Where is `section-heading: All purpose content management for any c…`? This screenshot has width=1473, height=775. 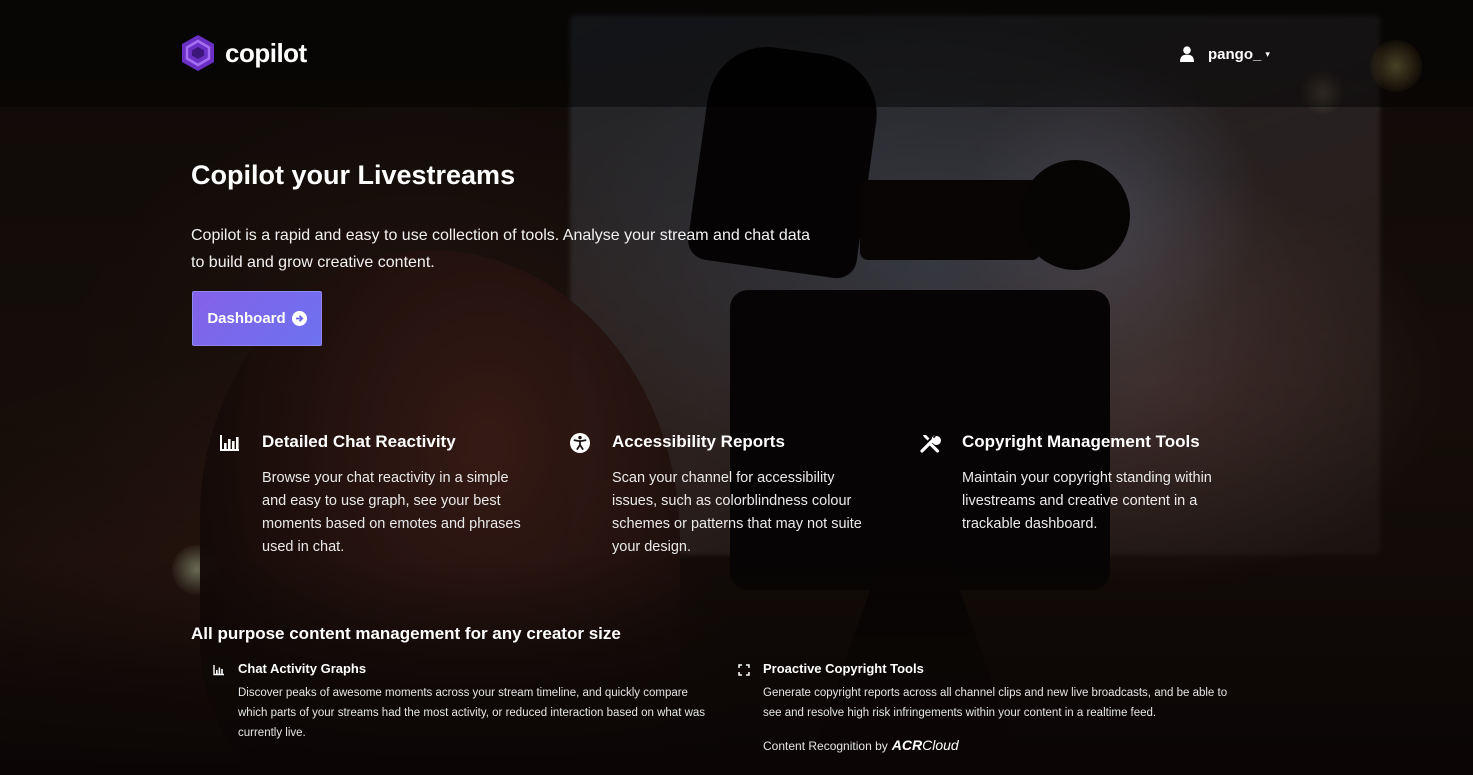
section-heading: All purpose content management for any c… is located at coordinates (406, 633).